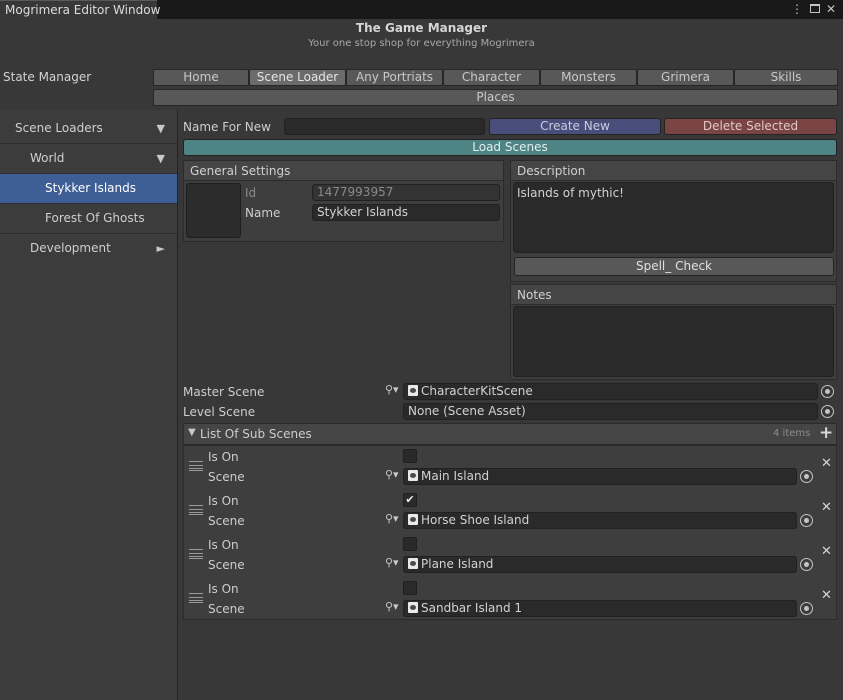 The width and height of the screenshot is (843, 700). Describe the element at coordinates (792, 433) in the screenshot. I see `sub-scenes-count: 4 items` at that location.